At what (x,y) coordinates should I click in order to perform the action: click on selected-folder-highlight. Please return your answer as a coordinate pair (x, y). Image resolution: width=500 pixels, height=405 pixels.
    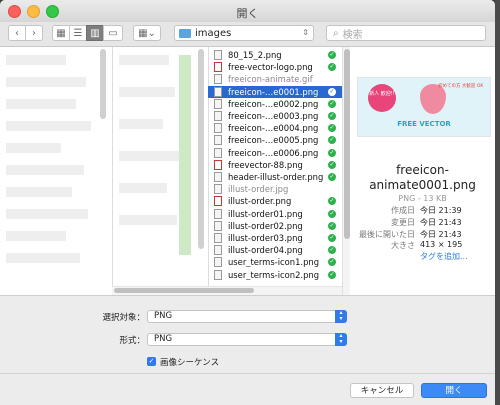
    Looking at the image, I should click on (185, 155).